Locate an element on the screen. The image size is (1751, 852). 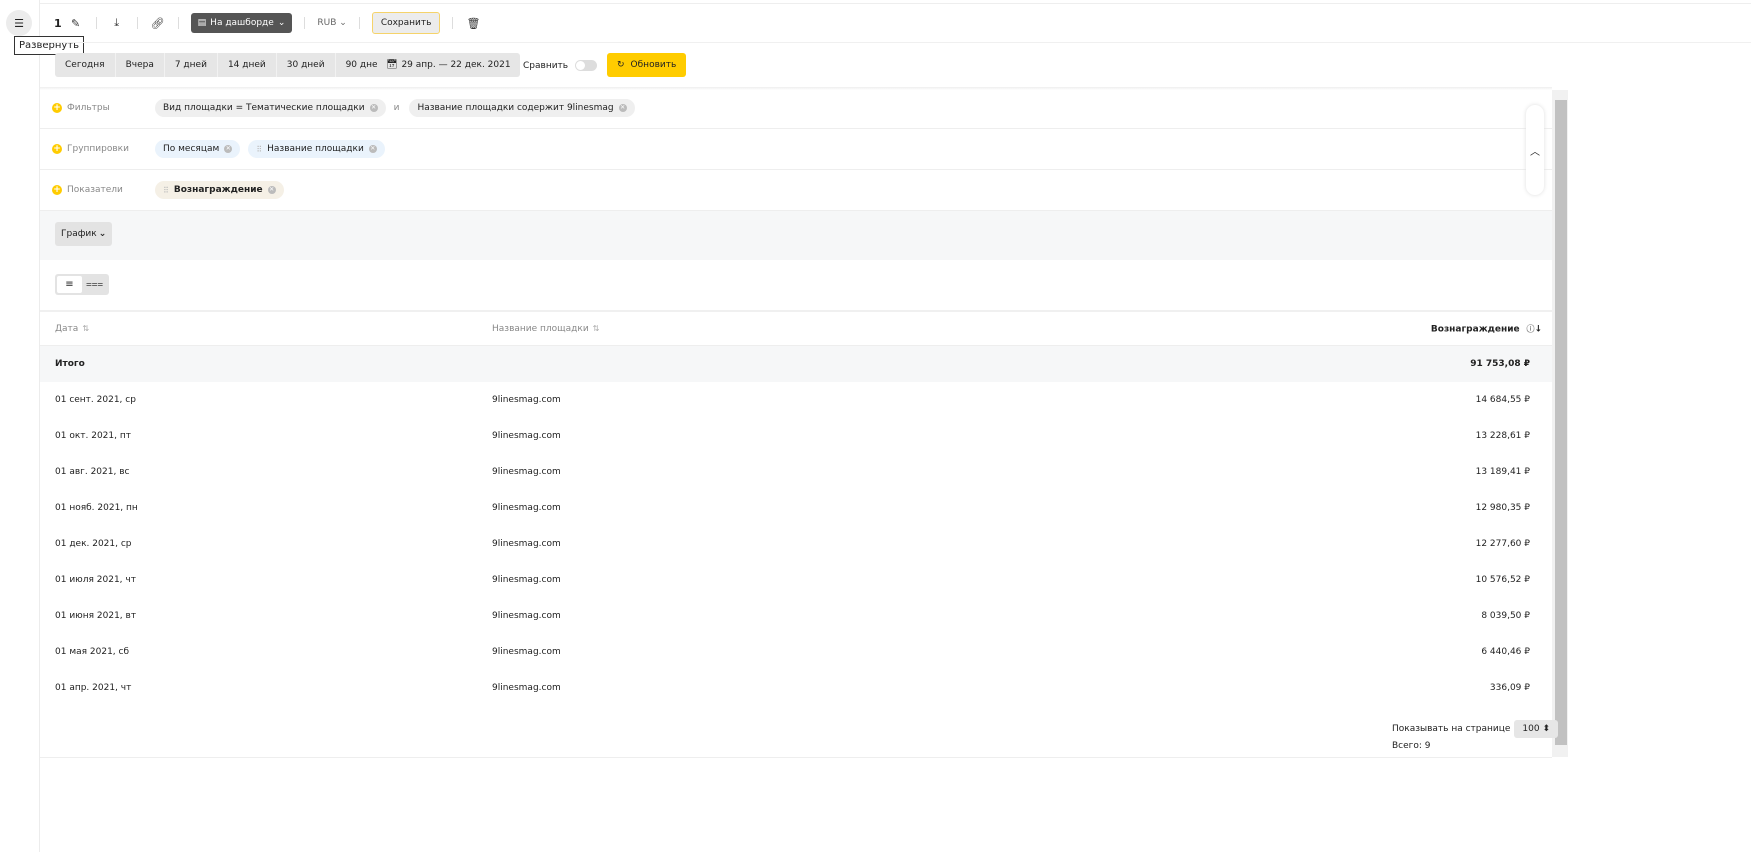
pagination: Показывать на странице 100 ⬍ is located at coordinates (1475, 729).